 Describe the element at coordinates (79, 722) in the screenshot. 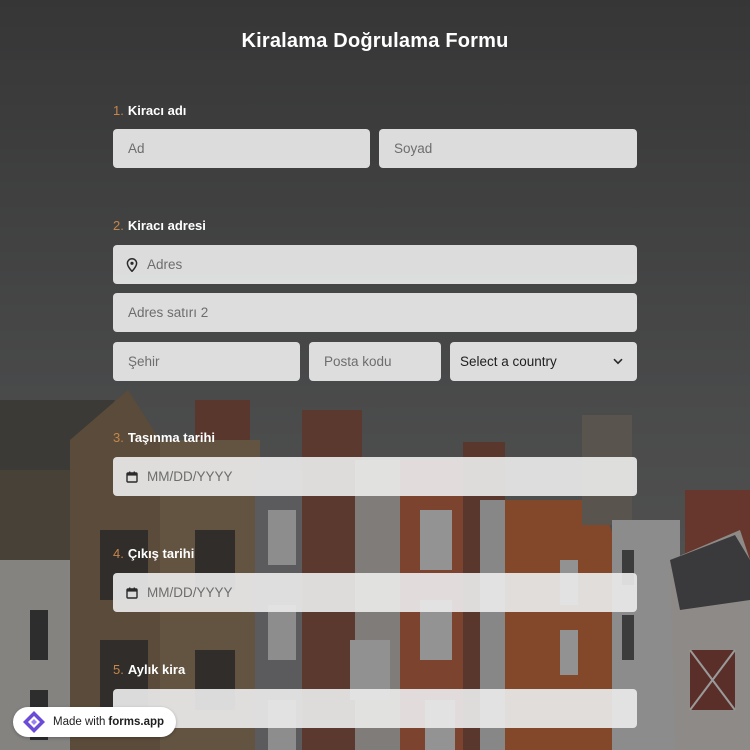

I see `badge-prefix: Made with` at that location.